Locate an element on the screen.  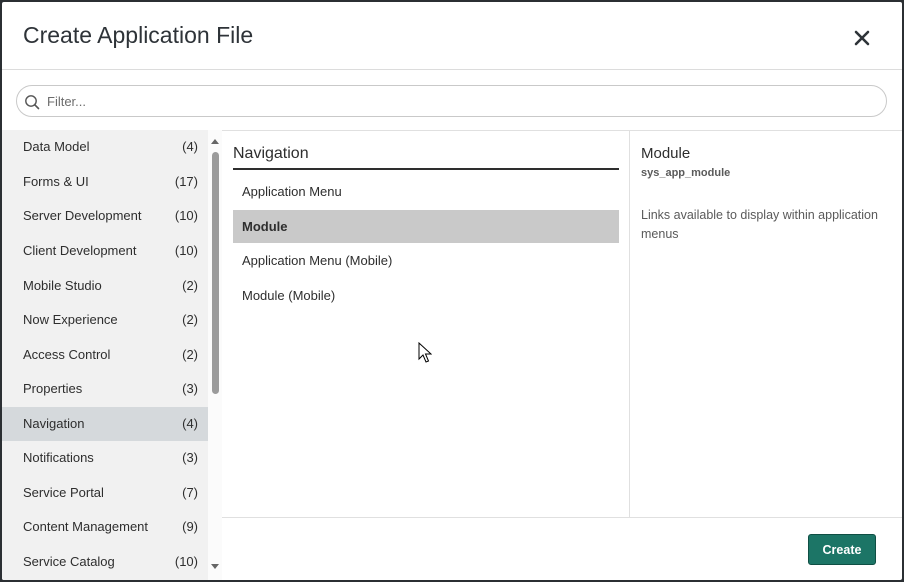
category-item-content-management: Content Management (9) is located at coordinates (105, 526).